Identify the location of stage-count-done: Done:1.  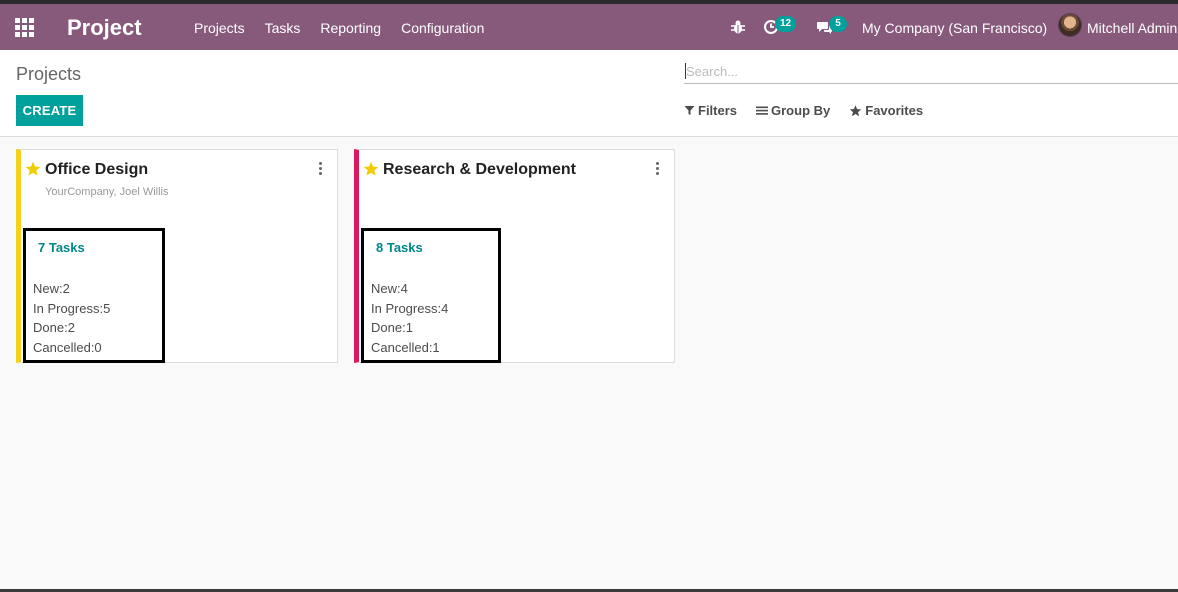
(392, 327).